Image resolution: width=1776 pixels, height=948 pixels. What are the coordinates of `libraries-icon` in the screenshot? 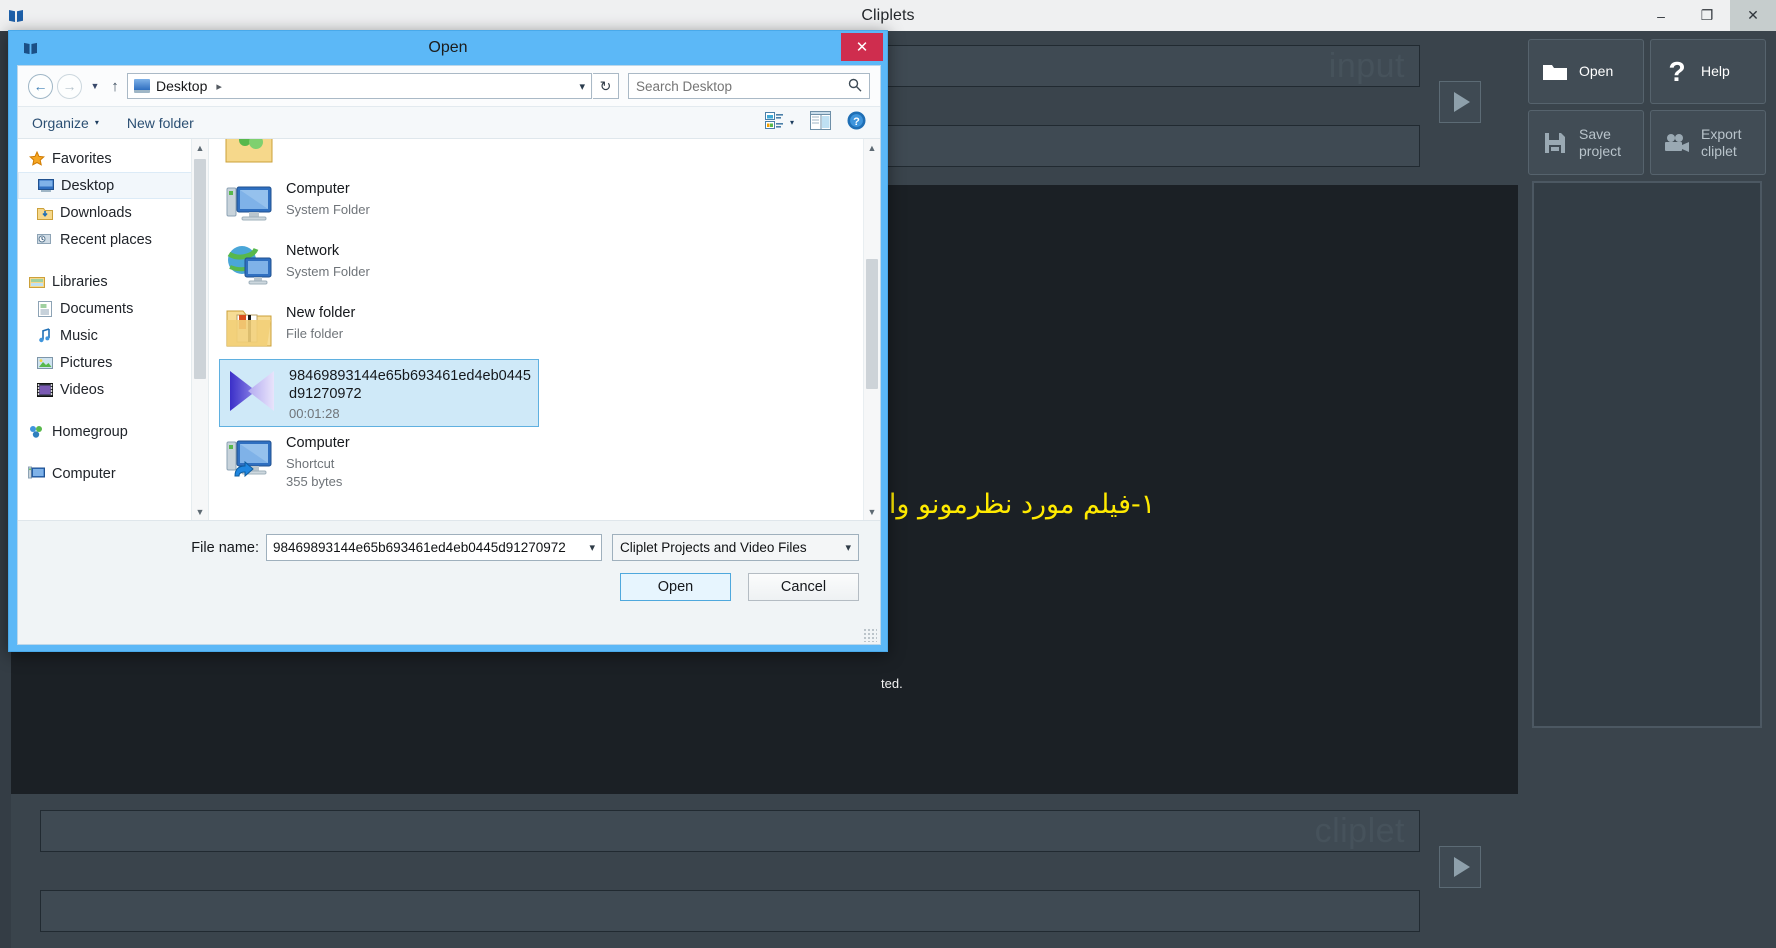 It's located at (36, 281).